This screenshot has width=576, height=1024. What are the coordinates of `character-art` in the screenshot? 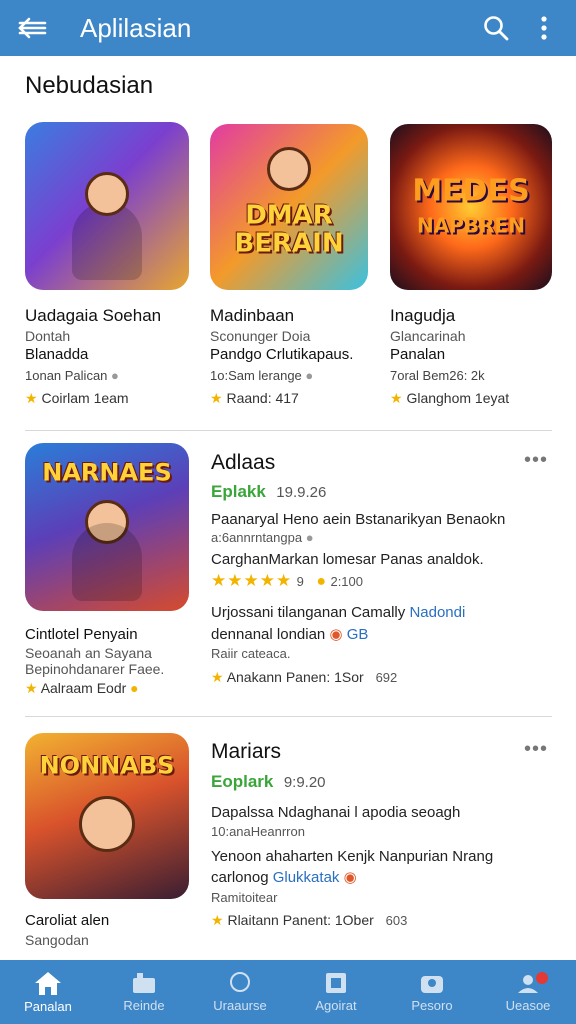 It's located at (107, 562).